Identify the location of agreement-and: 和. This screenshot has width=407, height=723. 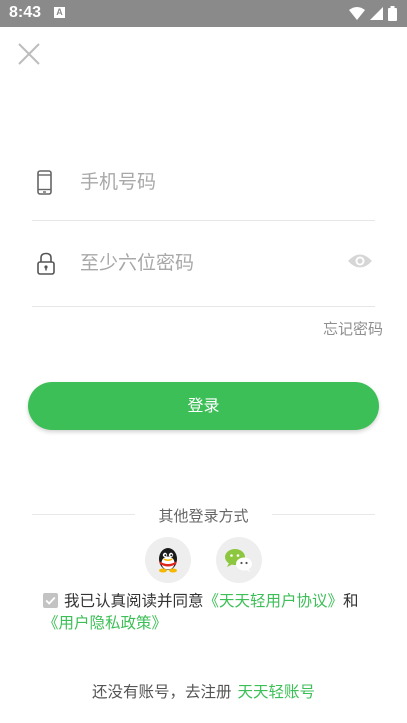
(351, 601).